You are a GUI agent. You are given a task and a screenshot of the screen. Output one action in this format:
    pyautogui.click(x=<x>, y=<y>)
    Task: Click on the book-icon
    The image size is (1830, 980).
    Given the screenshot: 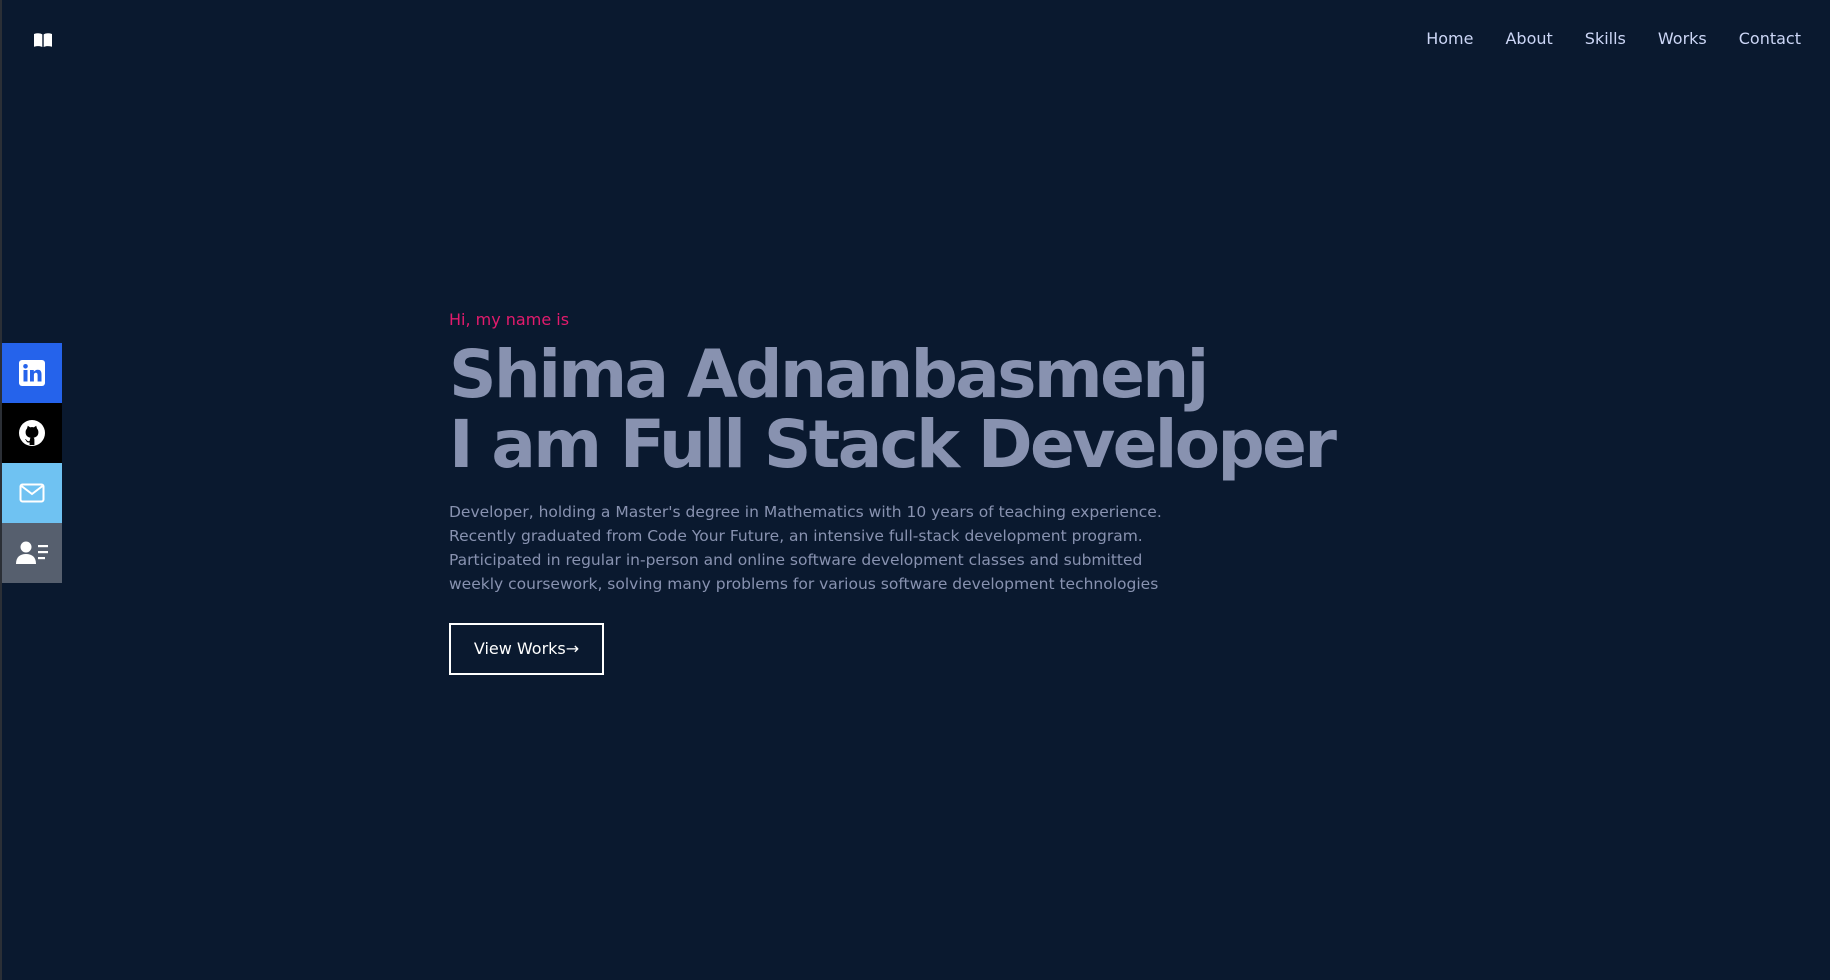 What is the action you would take?
    pyautogui.click(x=43, y=40)
    